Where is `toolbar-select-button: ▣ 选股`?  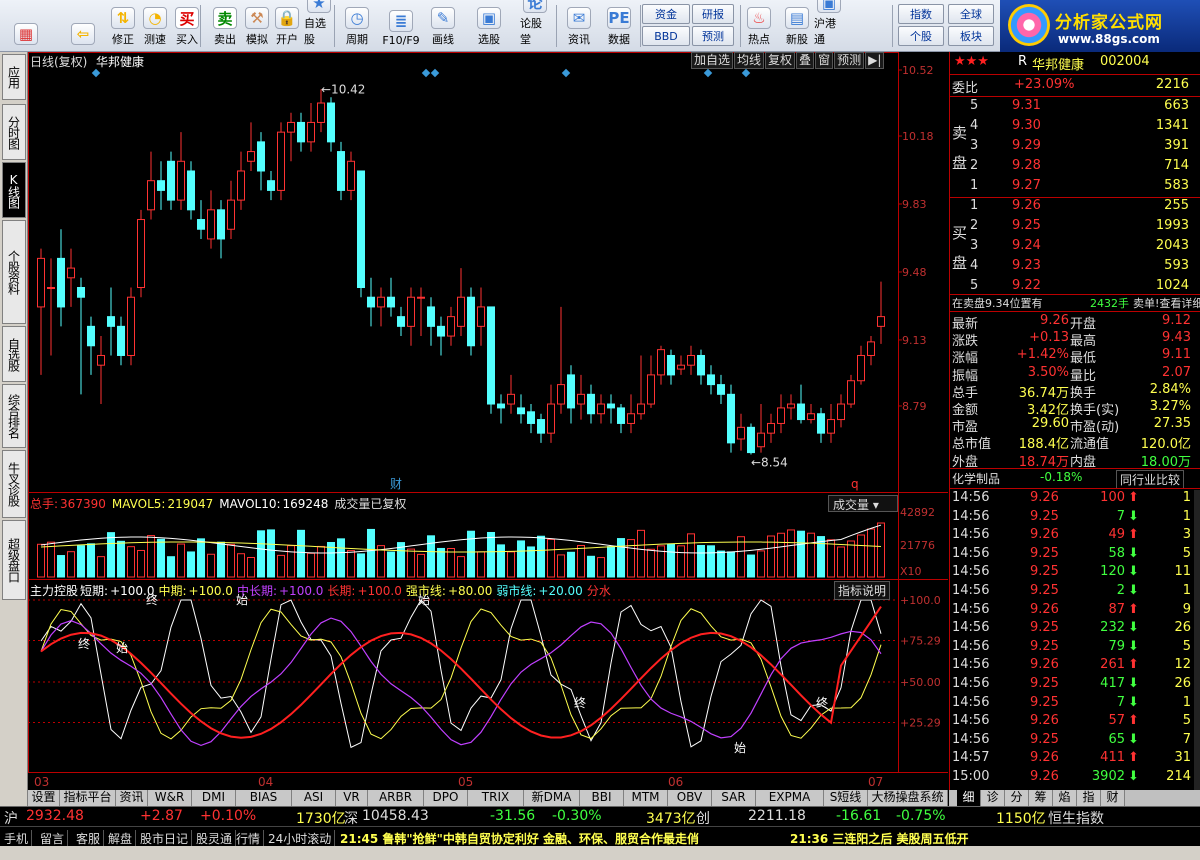
toolbar-select-button: ▣ 选股 is located at coordinates (489, 26).